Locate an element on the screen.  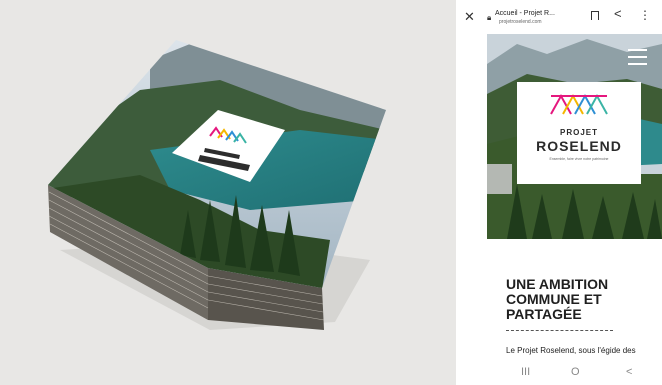
heading-line-3: PARTAGÉE is located at coordinates (544, 314).